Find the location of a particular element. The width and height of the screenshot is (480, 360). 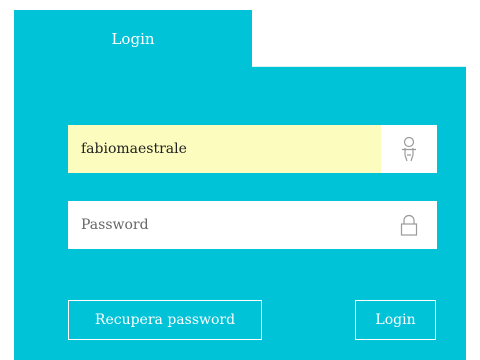

password-input is located at coordinates (224, 225).